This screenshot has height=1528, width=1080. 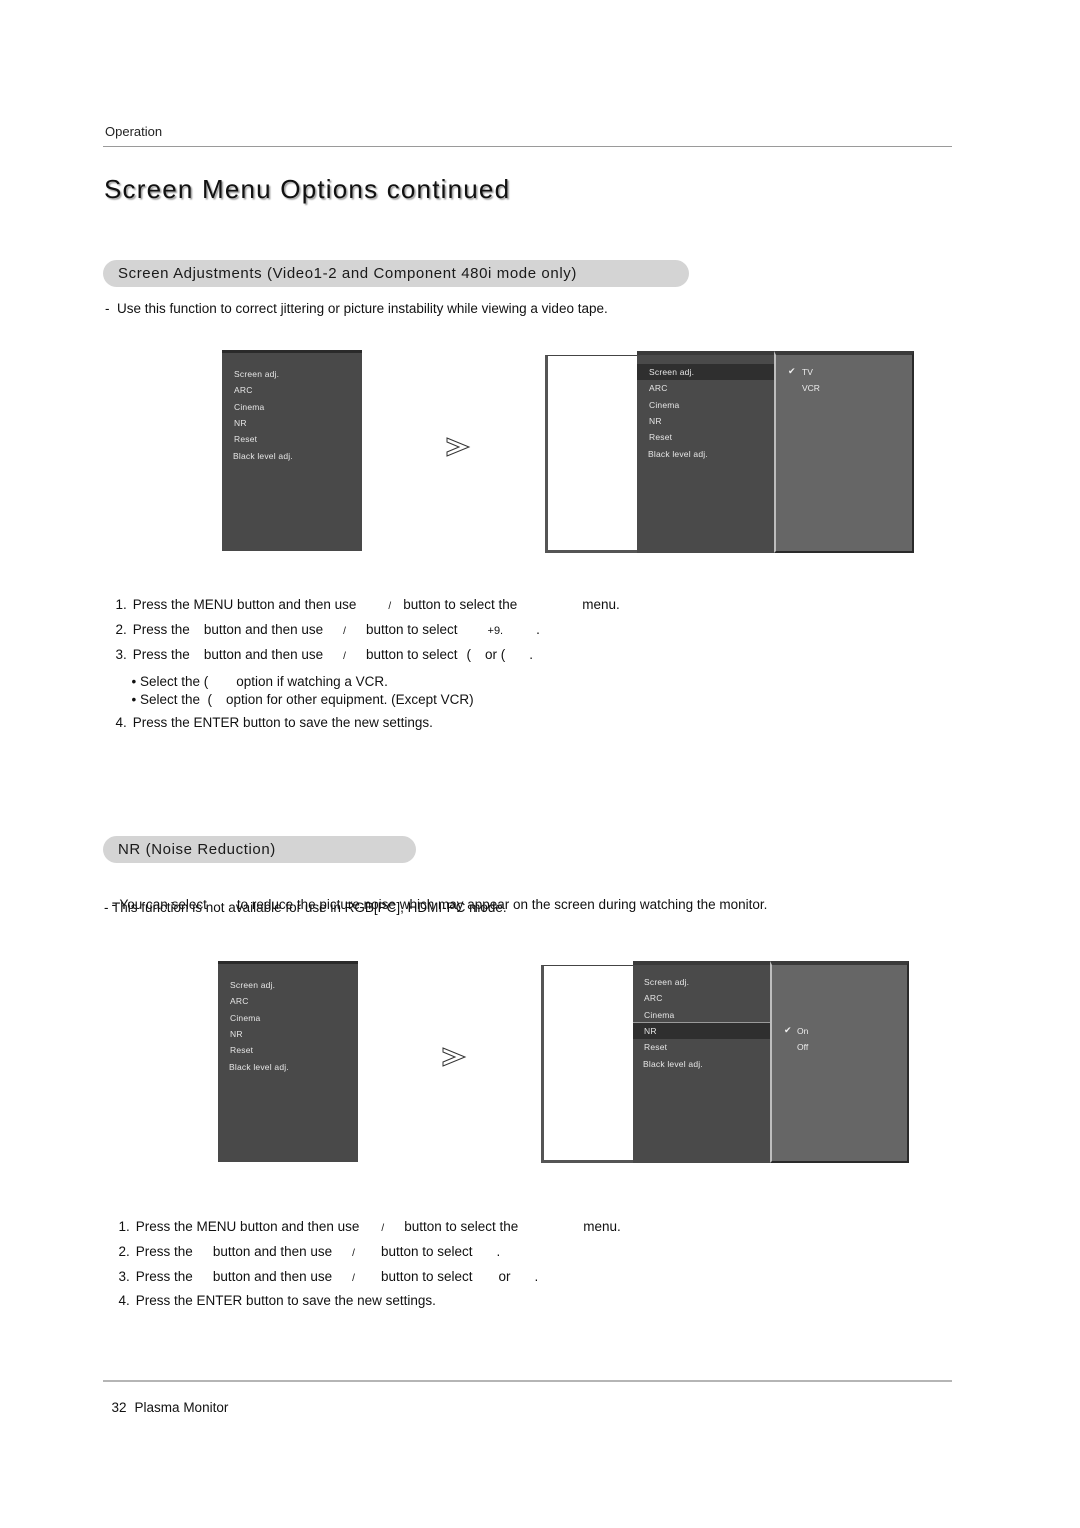 I want to click on option-tv: TV, so click(x=807, y=372).